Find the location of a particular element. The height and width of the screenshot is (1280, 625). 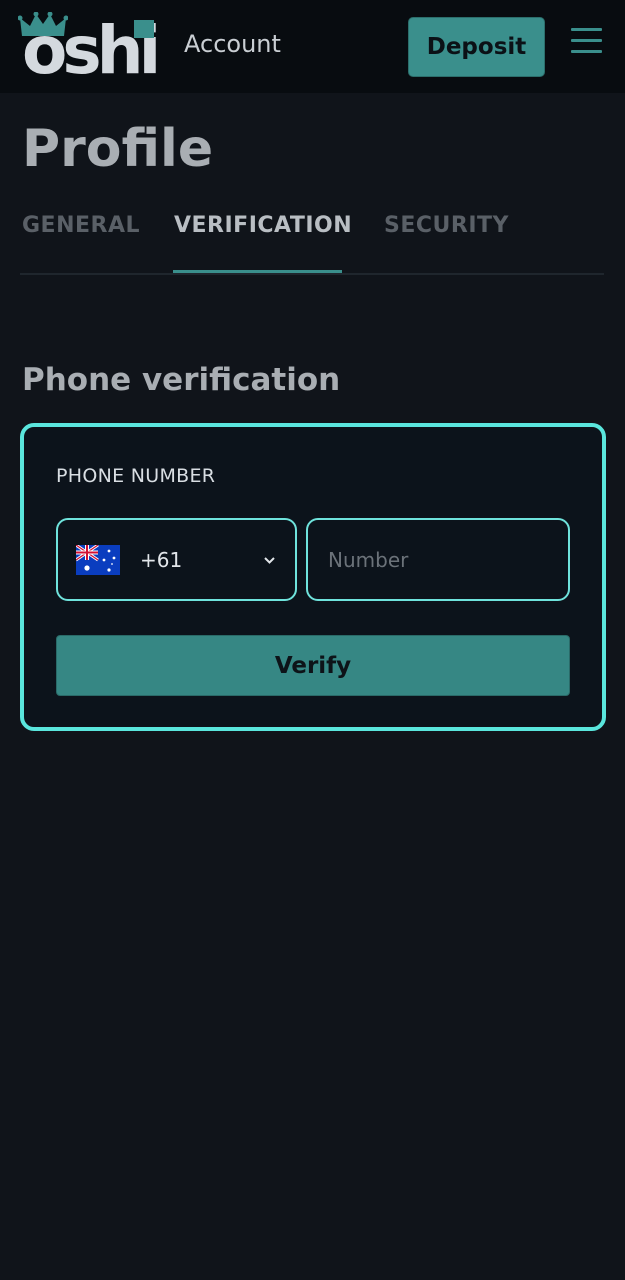

oshi-logo: oshi is located at coordinates (89, 48).